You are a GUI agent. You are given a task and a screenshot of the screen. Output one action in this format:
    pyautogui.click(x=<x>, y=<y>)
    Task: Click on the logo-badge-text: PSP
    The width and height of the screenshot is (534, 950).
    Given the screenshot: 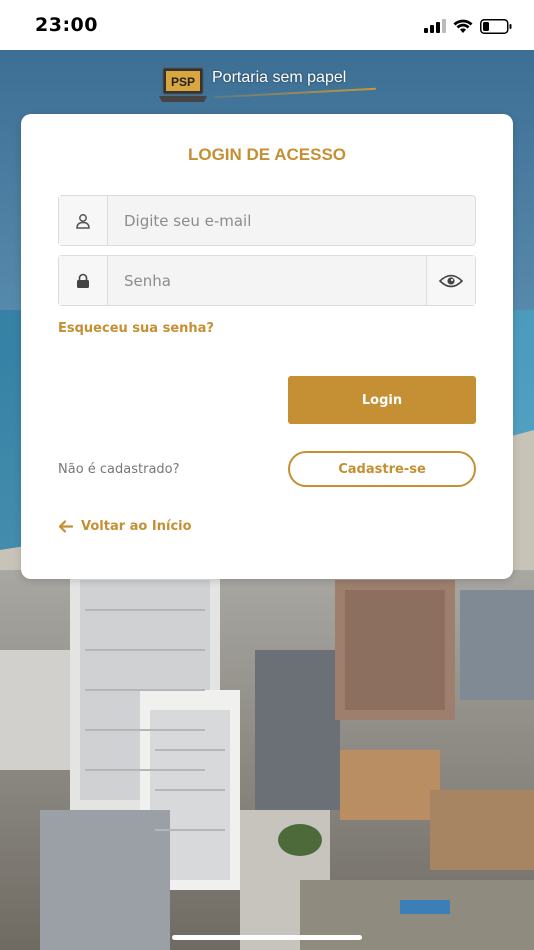 What is the action you would take?
    pyautogui.click(x=183, y=82)
    